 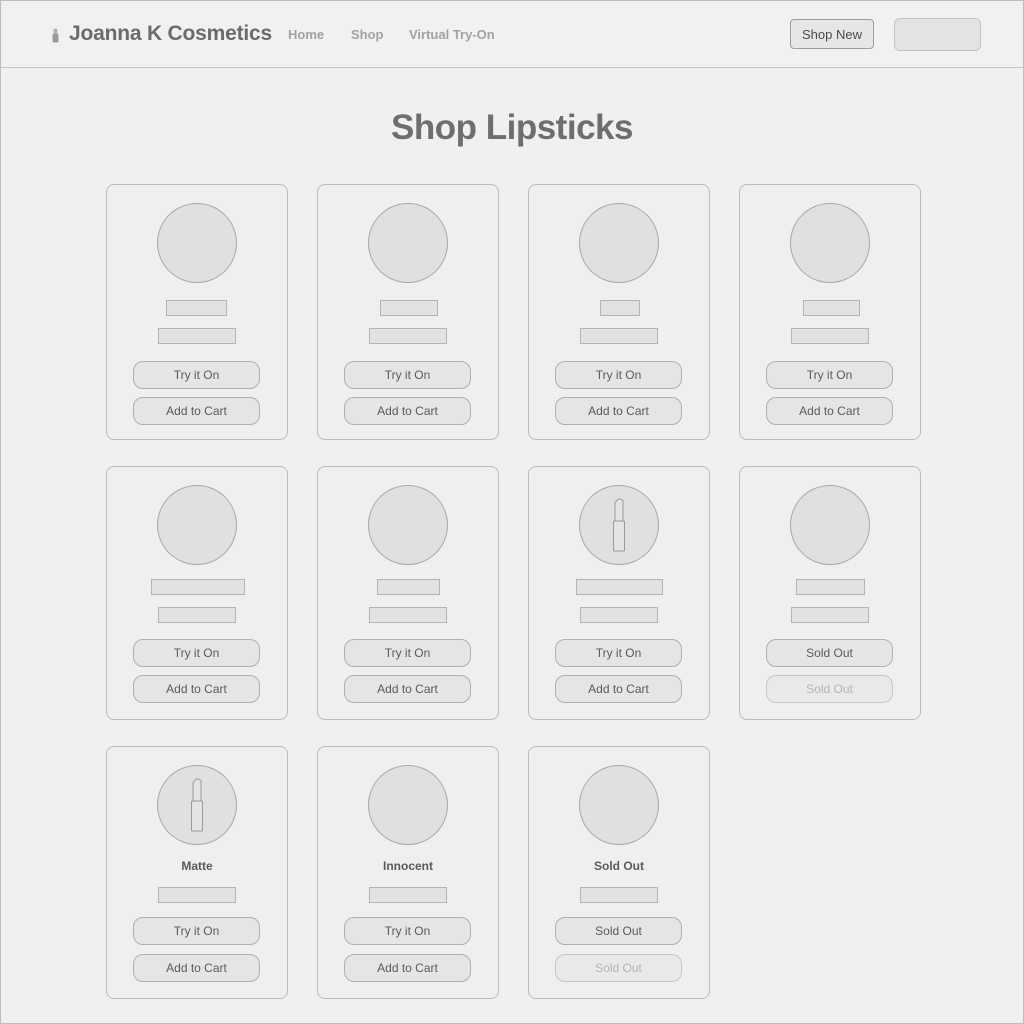 I want to click on product-name: Innocent, so click(x=408, y=866).